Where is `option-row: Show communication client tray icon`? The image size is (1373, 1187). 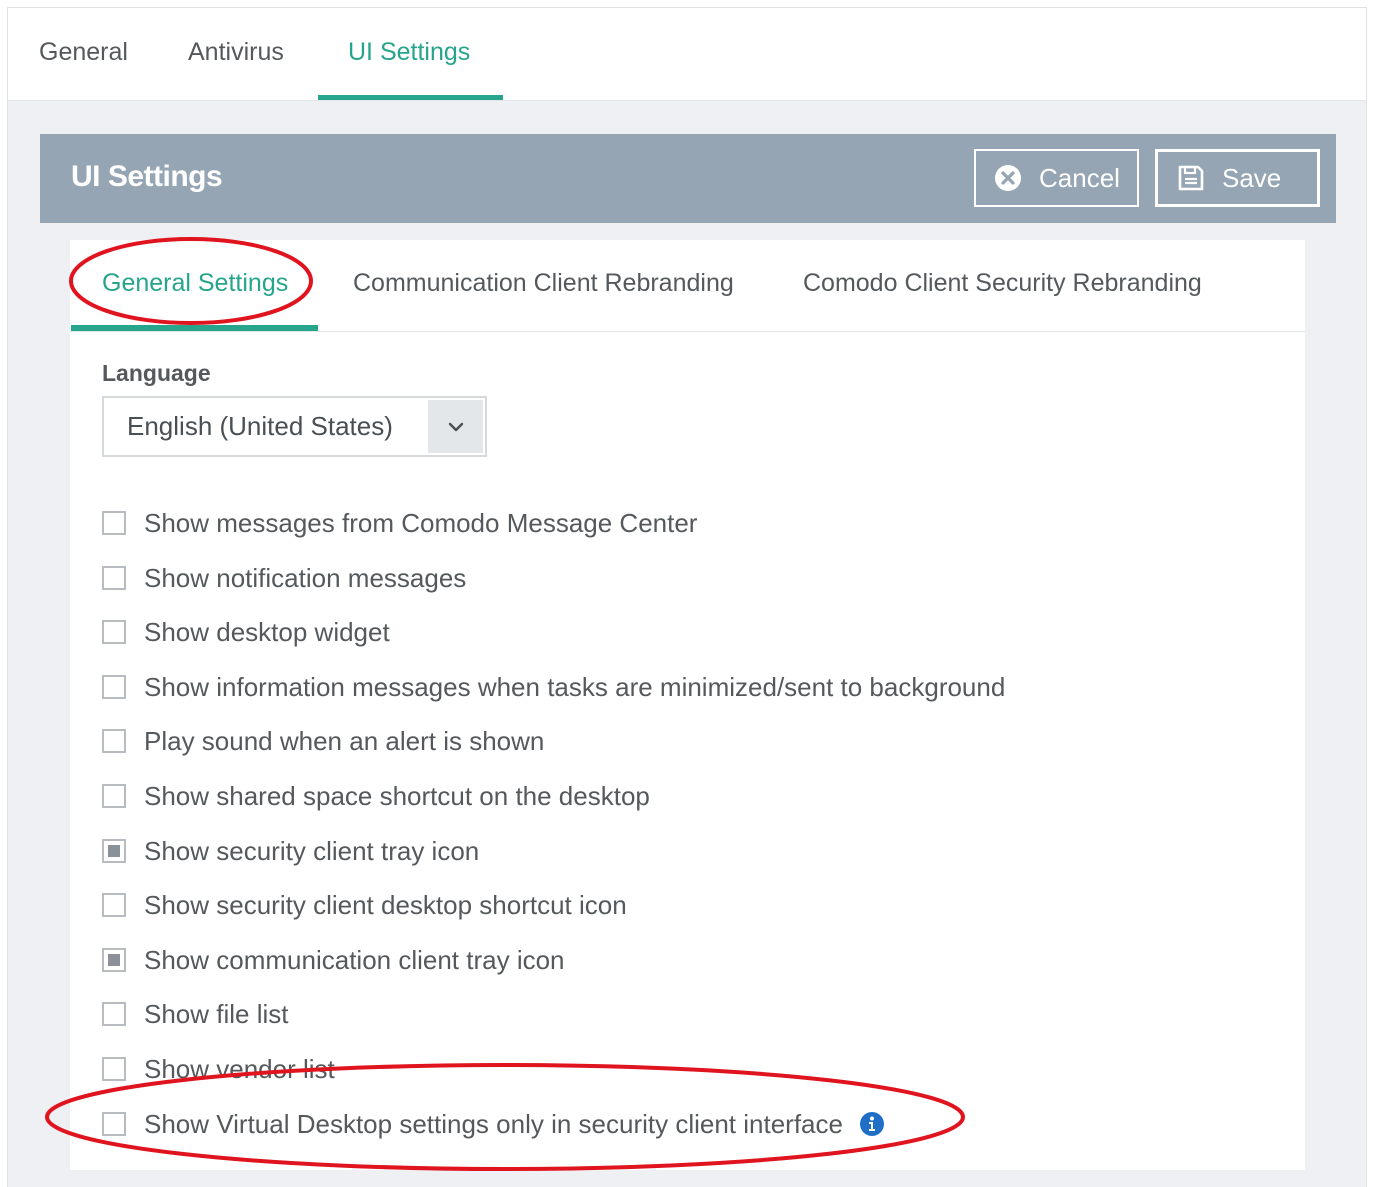 option-row: Show communication client tray icon is located at coordinates (333, 960).